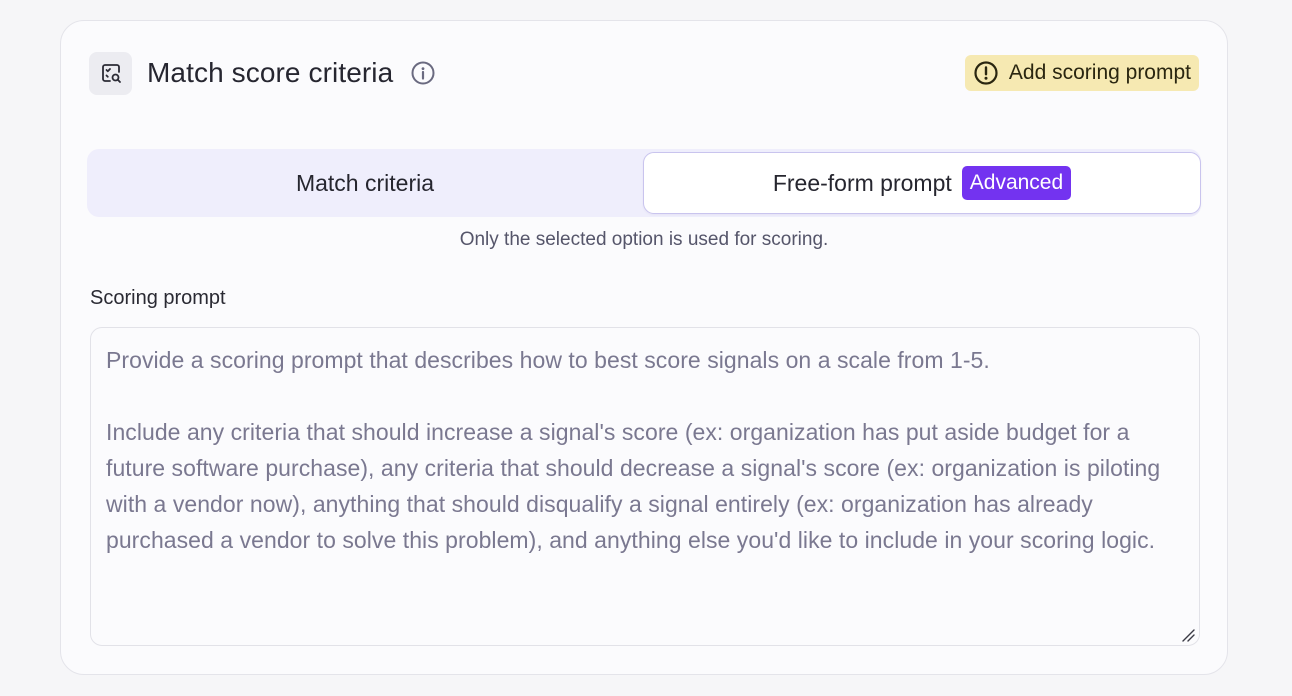 The width and height of the screenshot is (1292, 696). What do you see at coordinates (986, 73) in the screenshot?
I see `alert-circle-icon` at bounding box center [986, 73].